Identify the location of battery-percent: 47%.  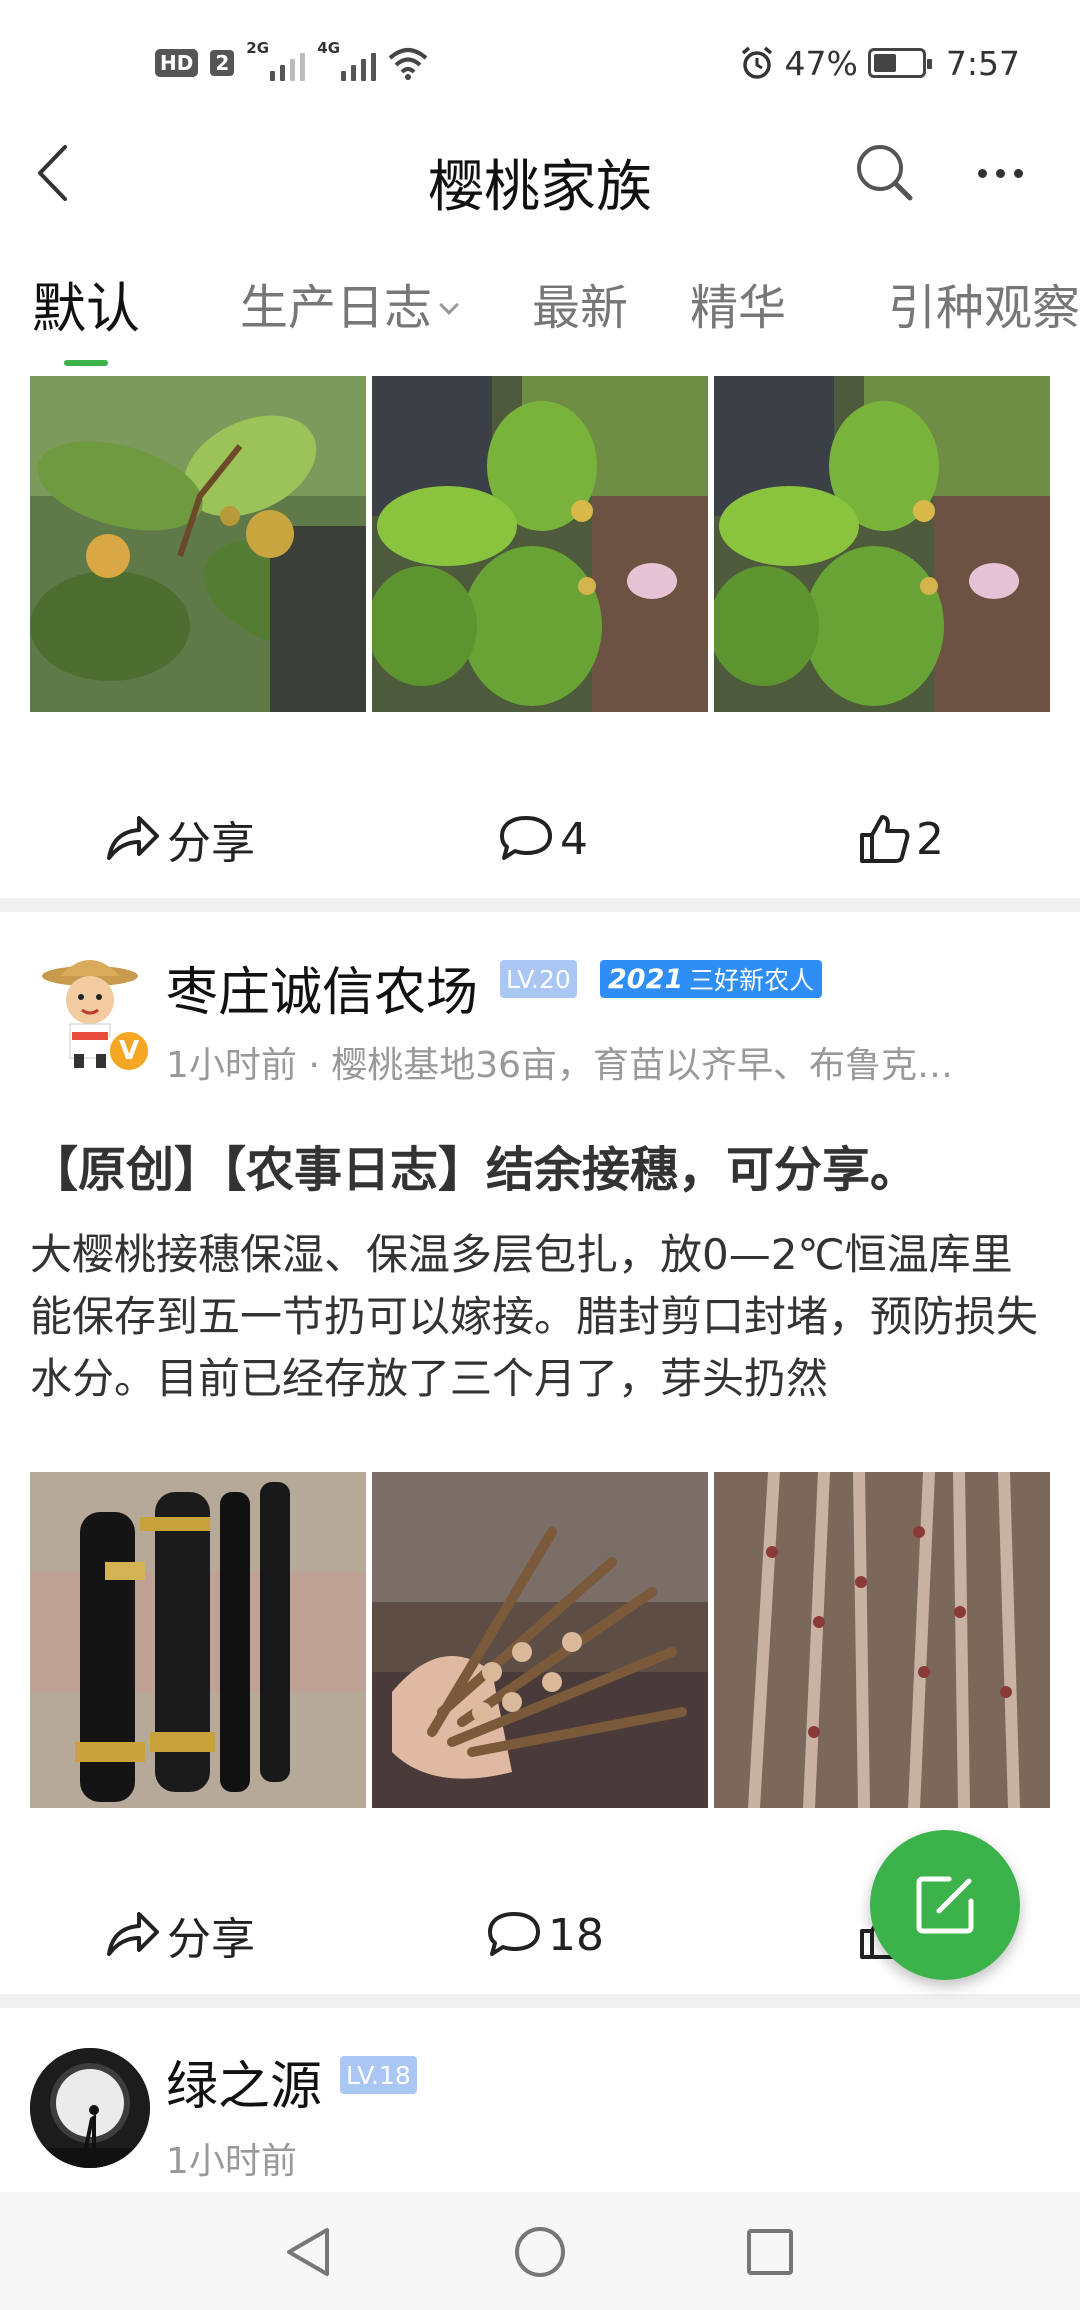
(821, 63).